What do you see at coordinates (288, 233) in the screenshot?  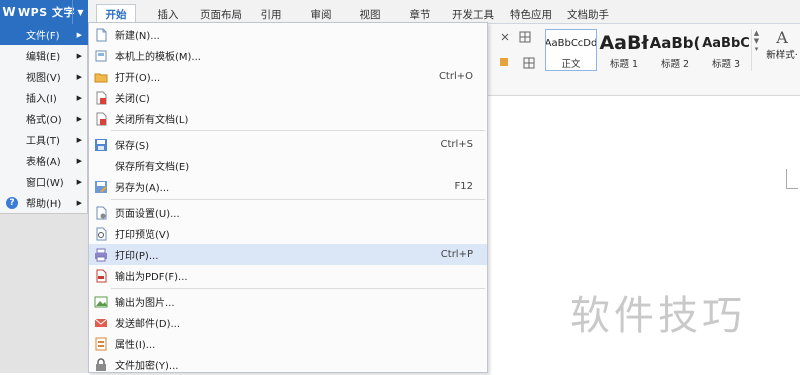 I see `menu-print-preview: 打印预览(V)` at bounding box center [288, 233].